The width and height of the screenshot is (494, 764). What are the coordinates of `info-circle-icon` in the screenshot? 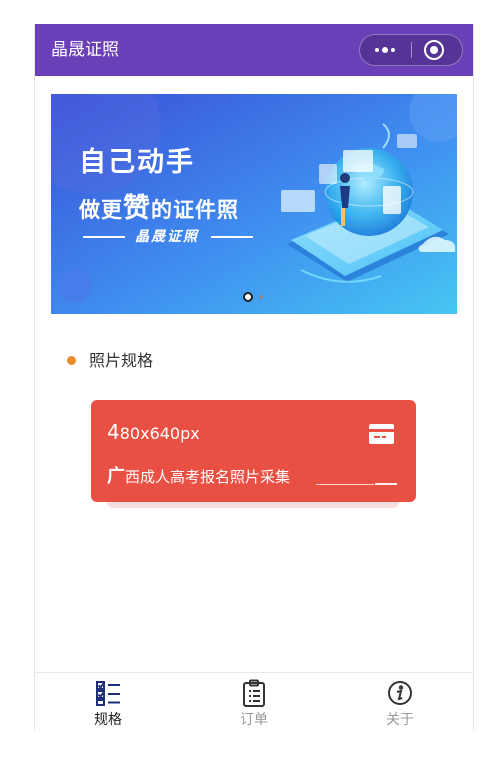 It's located at (400, 693).